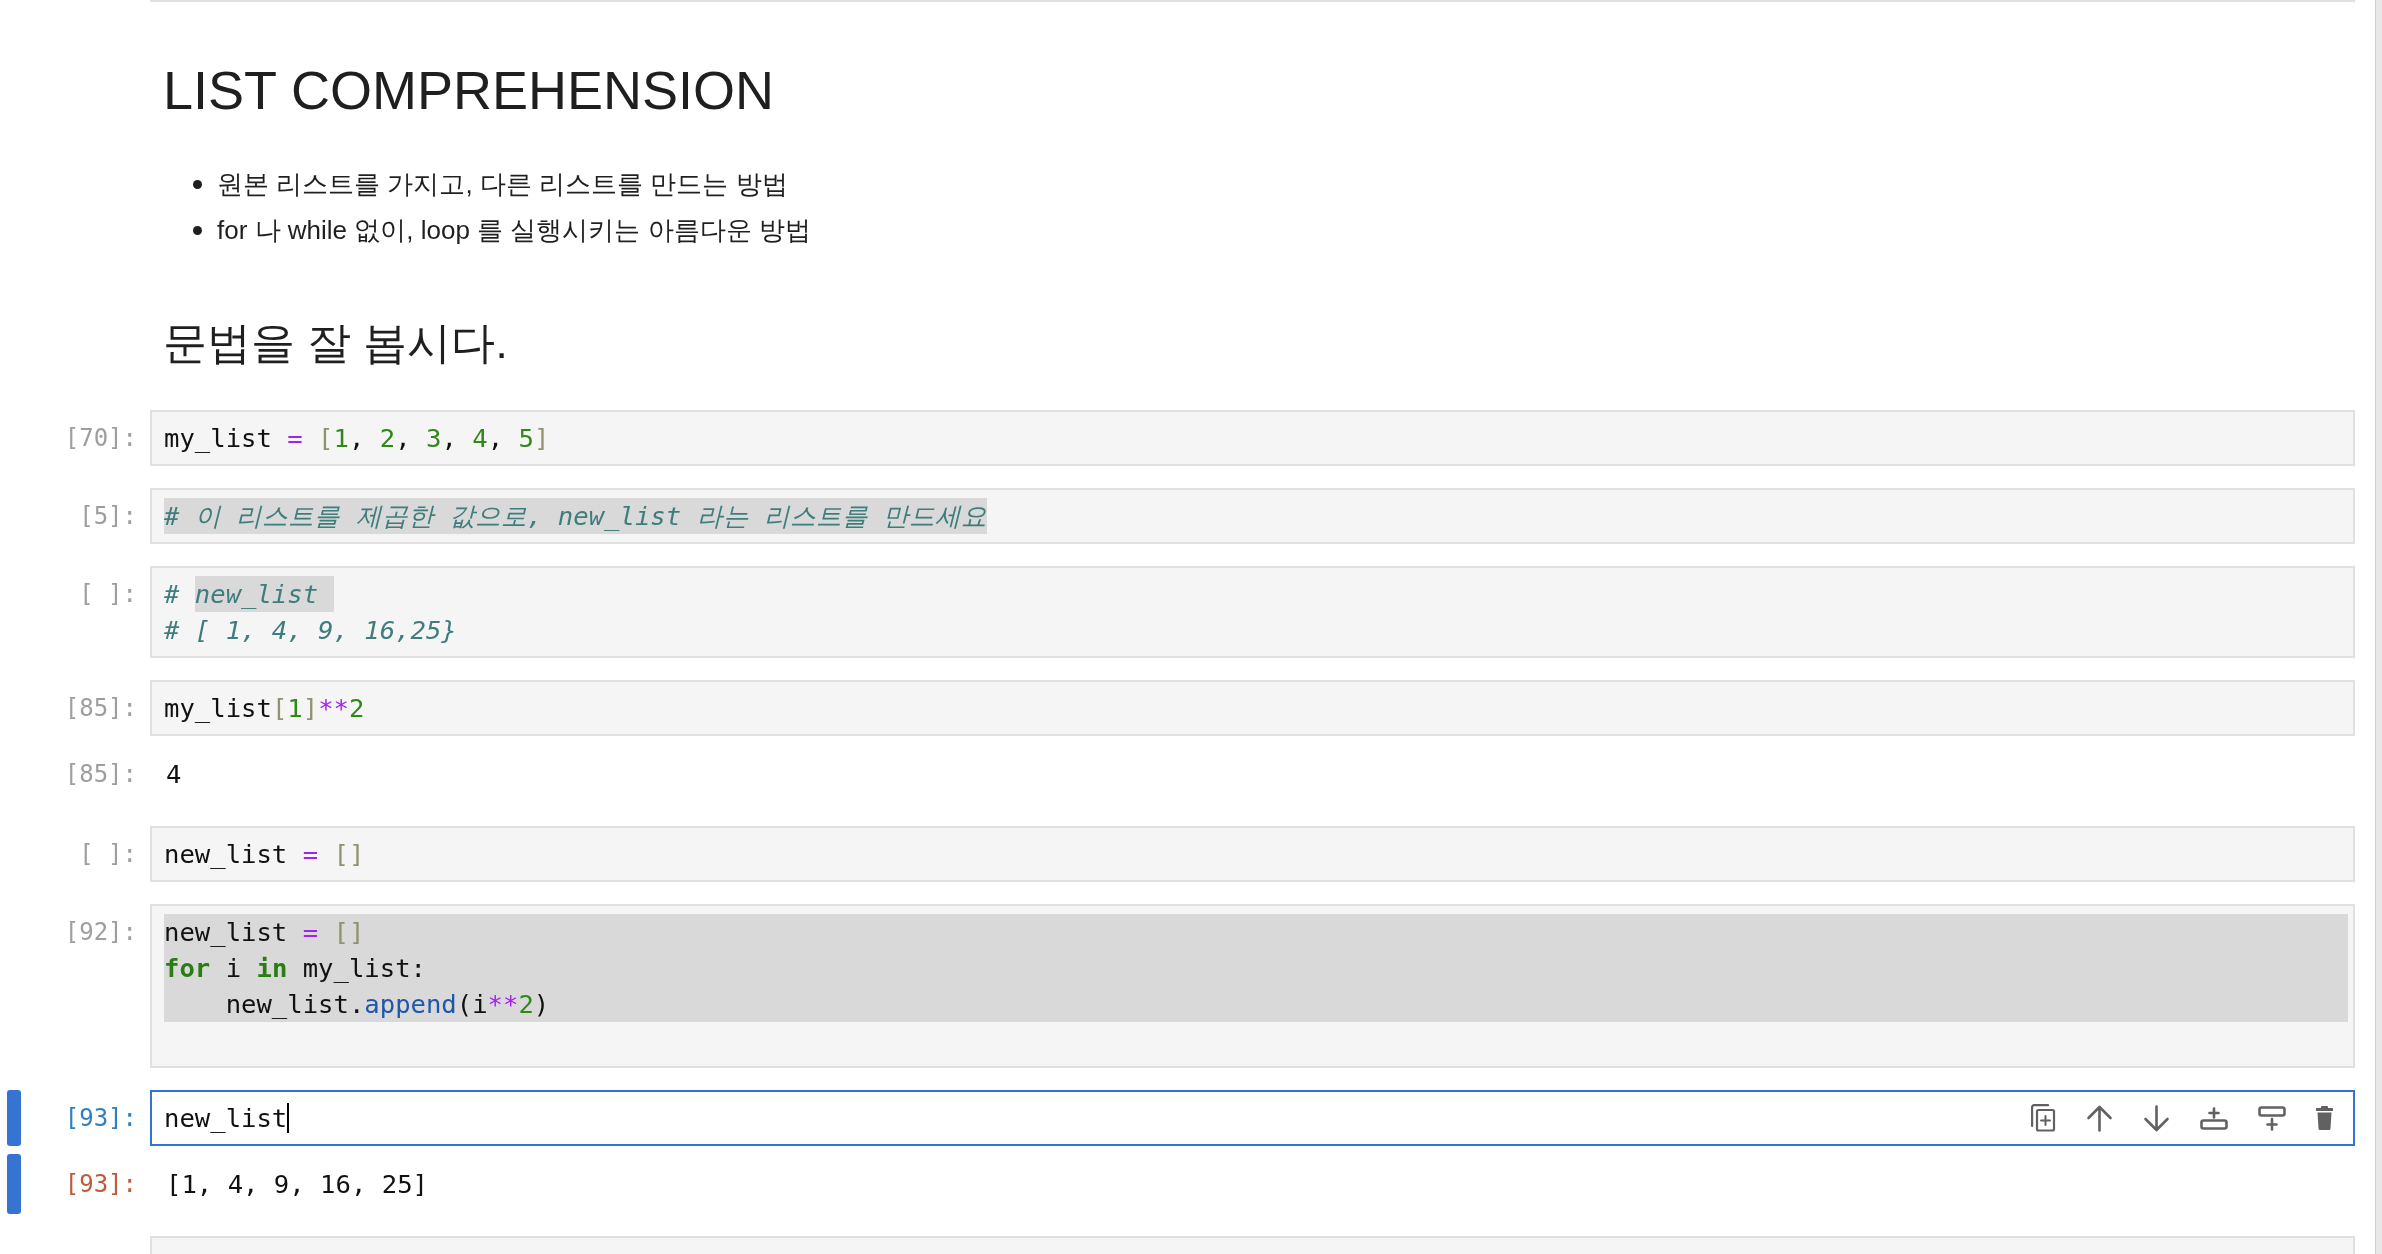 The height and width of the screenshot is (1254, 2382). What do you see at coordinates (264, 594) in the screenshot?
I see `highlighted-code-text: new_list` at bounding box center [264, 594].